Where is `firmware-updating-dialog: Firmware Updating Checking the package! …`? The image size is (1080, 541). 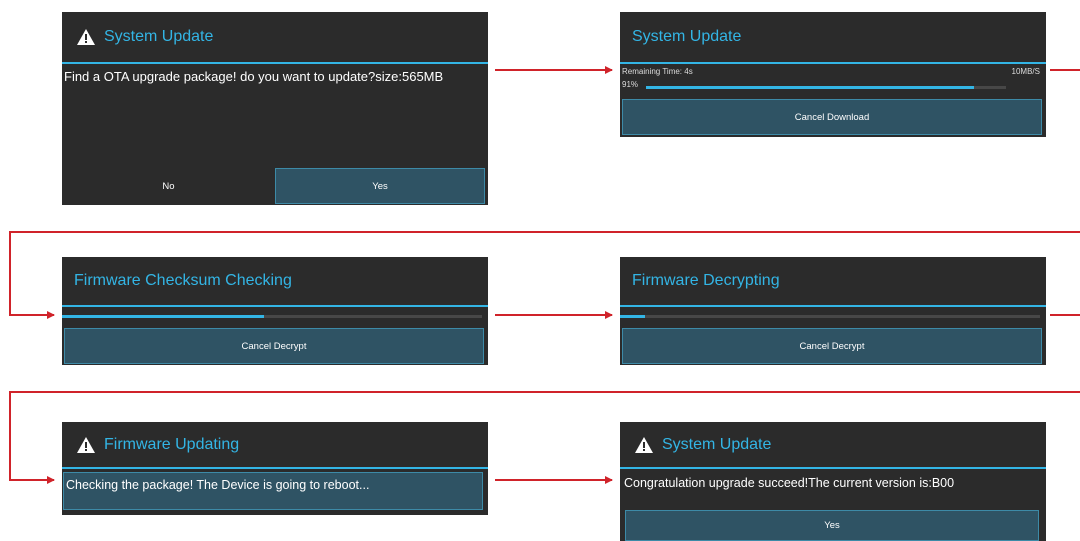
firmware-updating-dialog: Firmware Updating Checking the package! … is located at coordinates (275, 468).